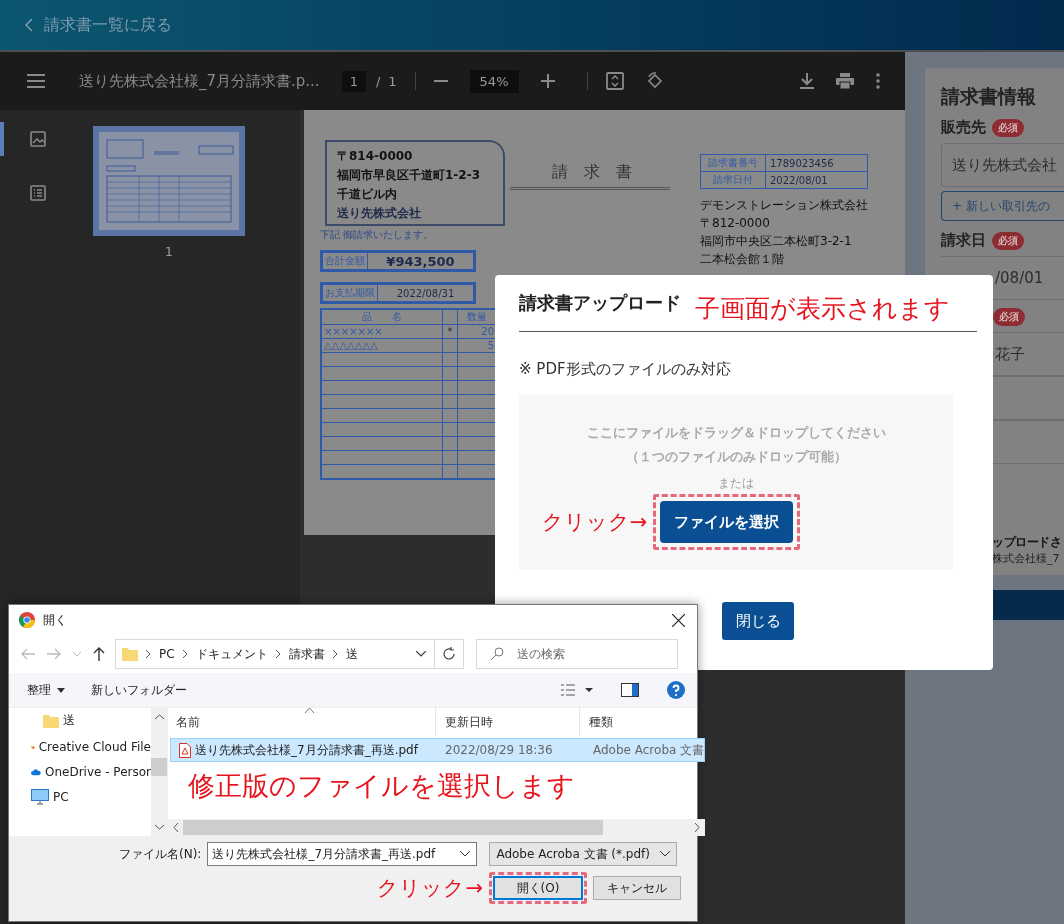 This screenshot has width=1064, height=924. What do you see at coordinates (963, 127) in the screenshot?
I see `field-label: 販売先` at bounding box center [963, 127].